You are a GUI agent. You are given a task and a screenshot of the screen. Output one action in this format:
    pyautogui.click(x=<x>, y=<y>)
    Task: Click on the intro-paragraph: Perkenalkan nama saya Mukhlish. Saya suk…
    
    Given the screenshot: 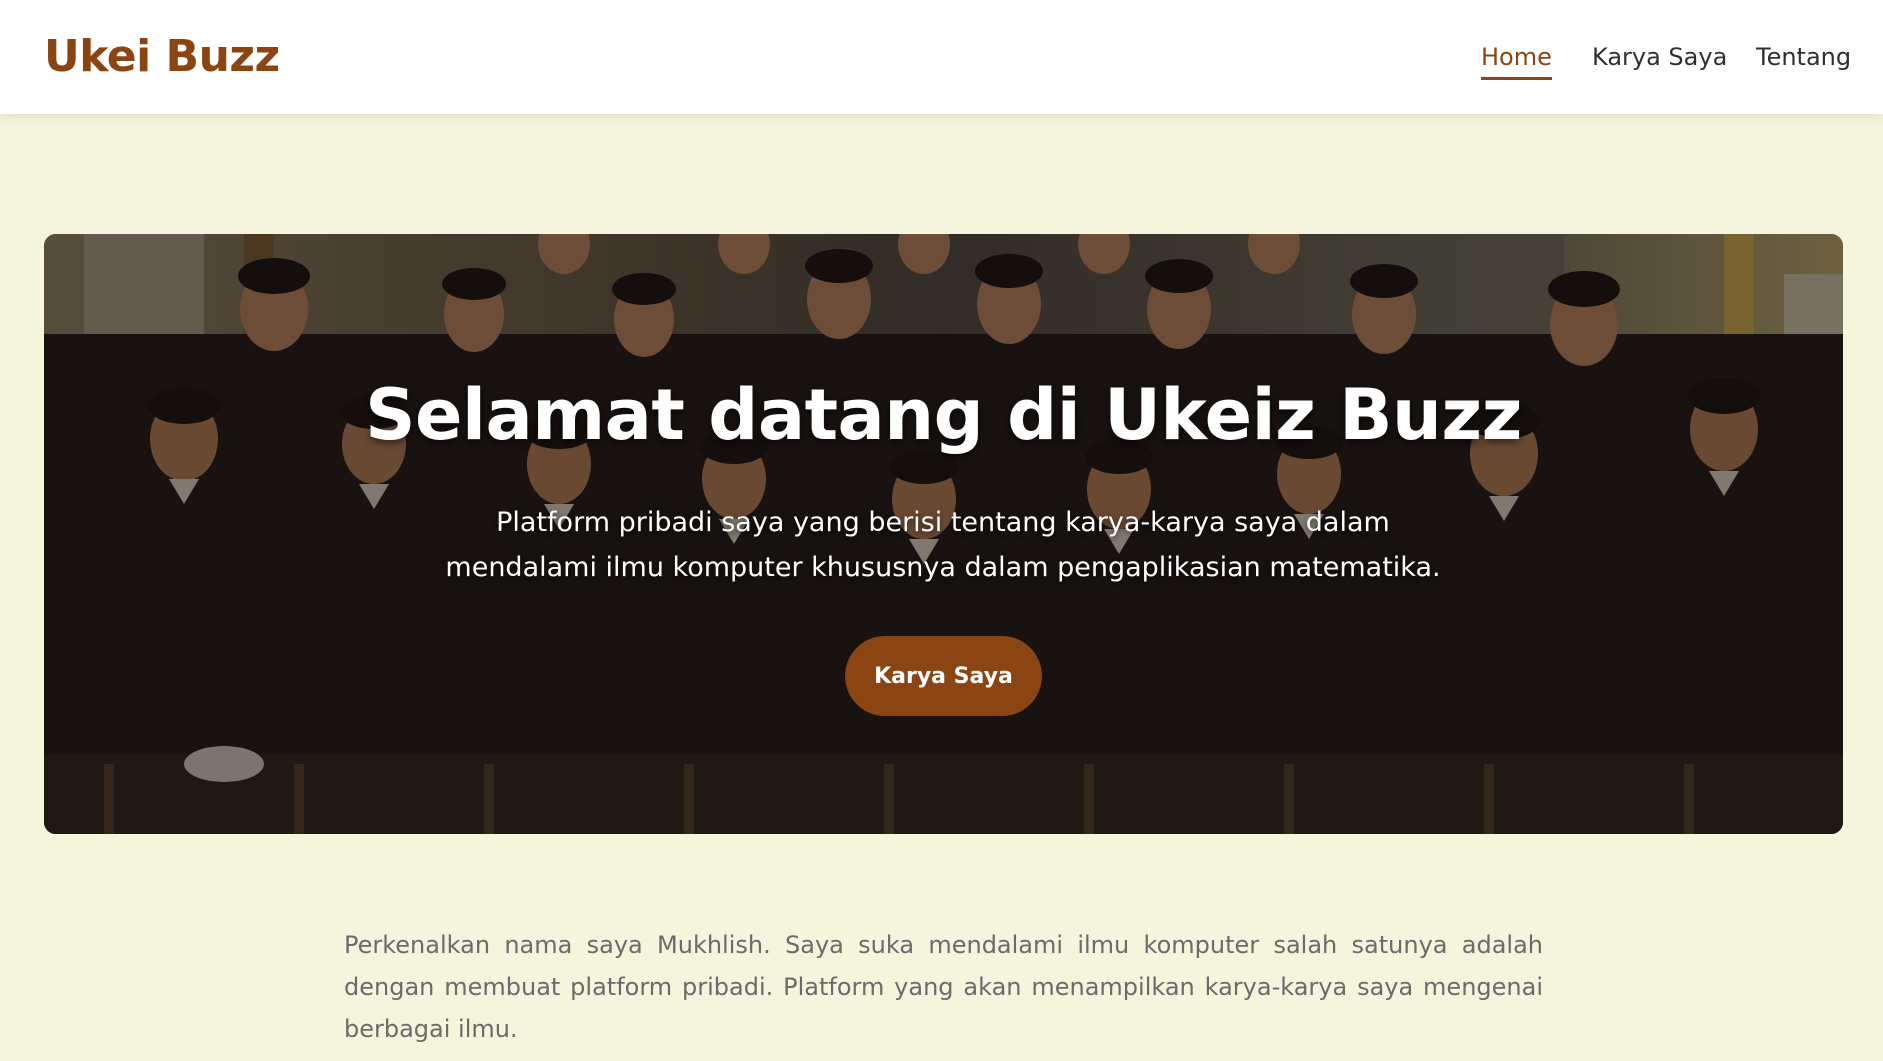 What is the action you would take?
    pyautogui.click(x=943, y=987)
    